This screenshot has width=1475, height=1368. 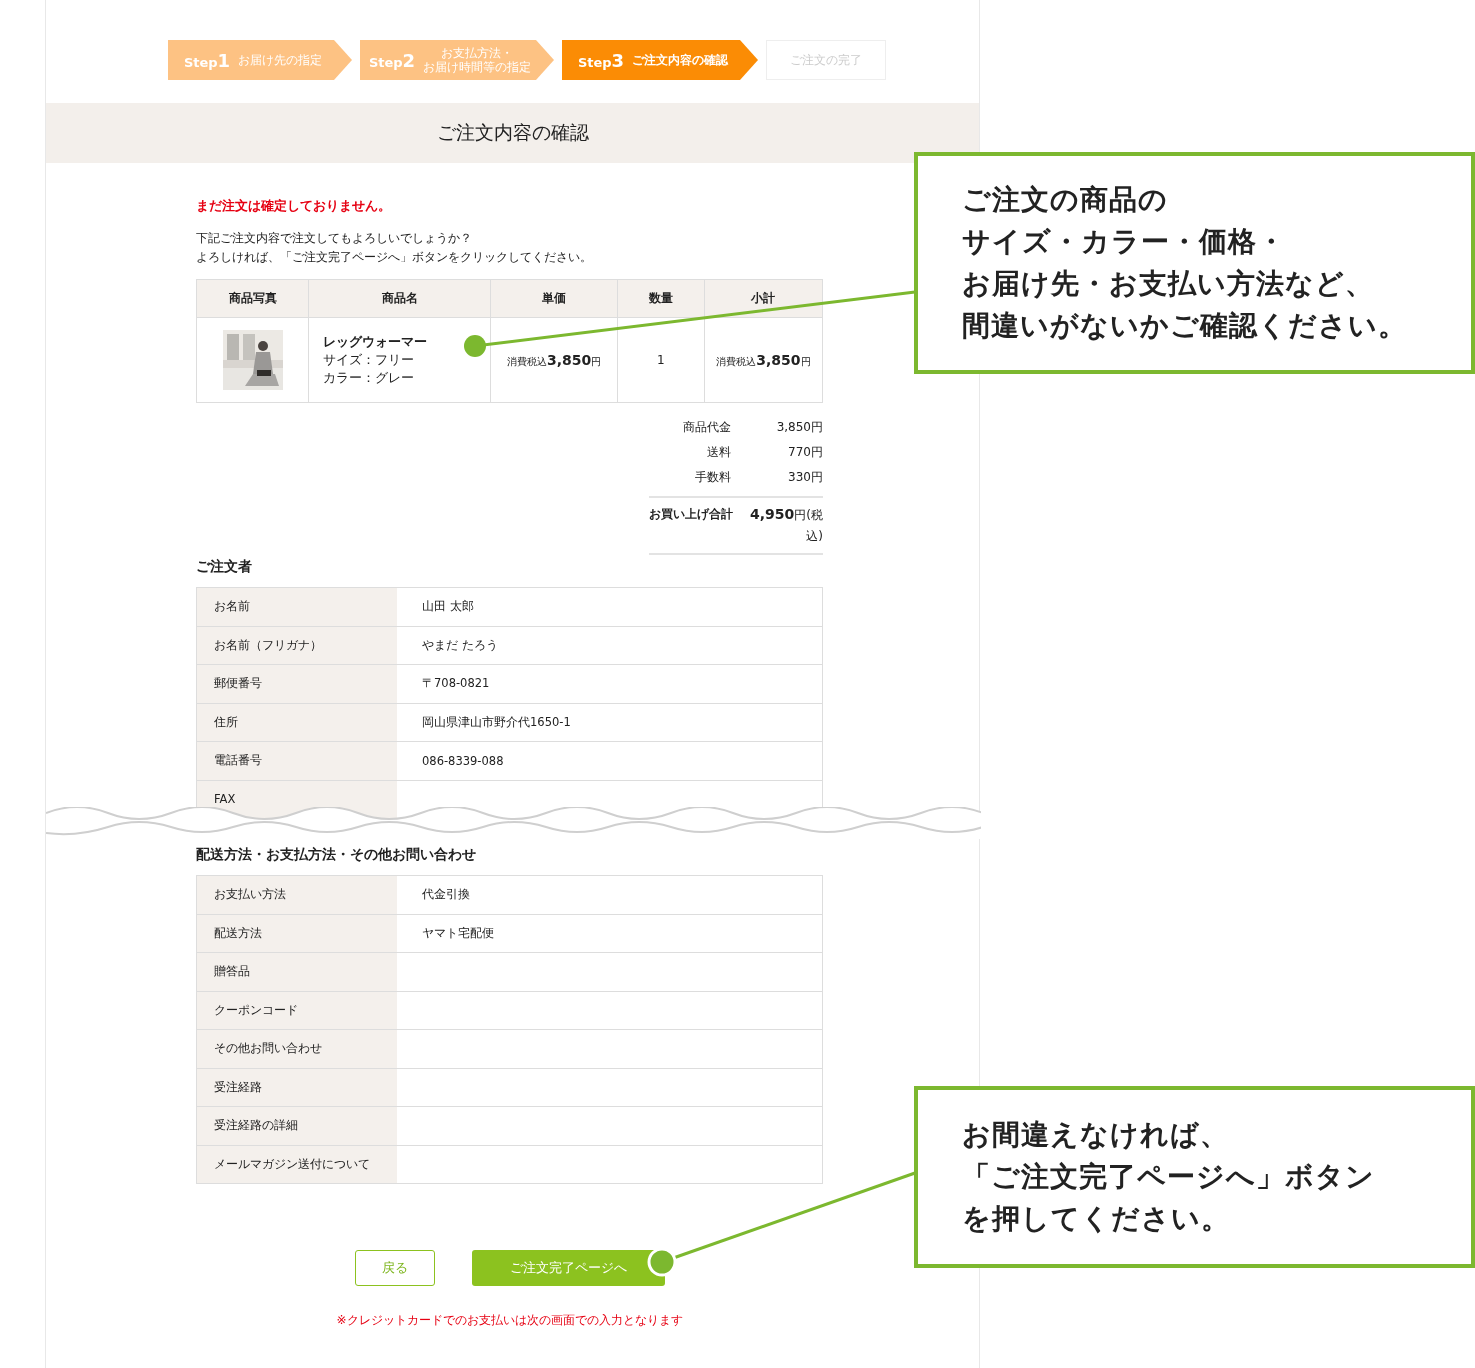 I want to click on summary-label: 手数料, so click(x=712, y=477).